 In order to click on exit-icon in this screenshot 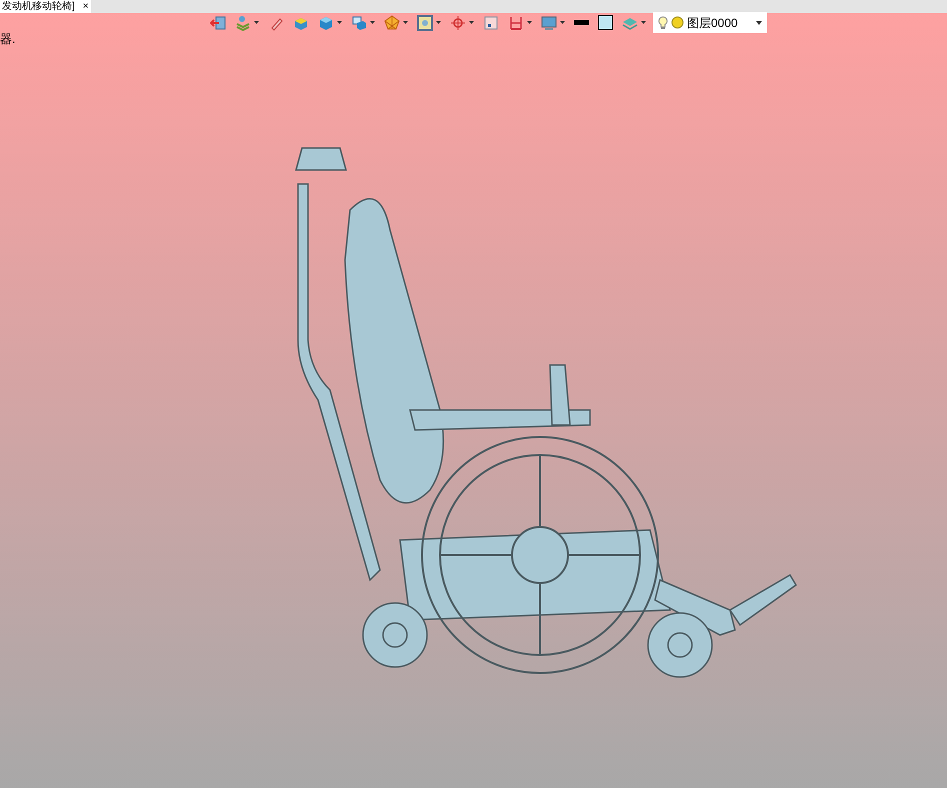, I will do `click(218, 22)`.